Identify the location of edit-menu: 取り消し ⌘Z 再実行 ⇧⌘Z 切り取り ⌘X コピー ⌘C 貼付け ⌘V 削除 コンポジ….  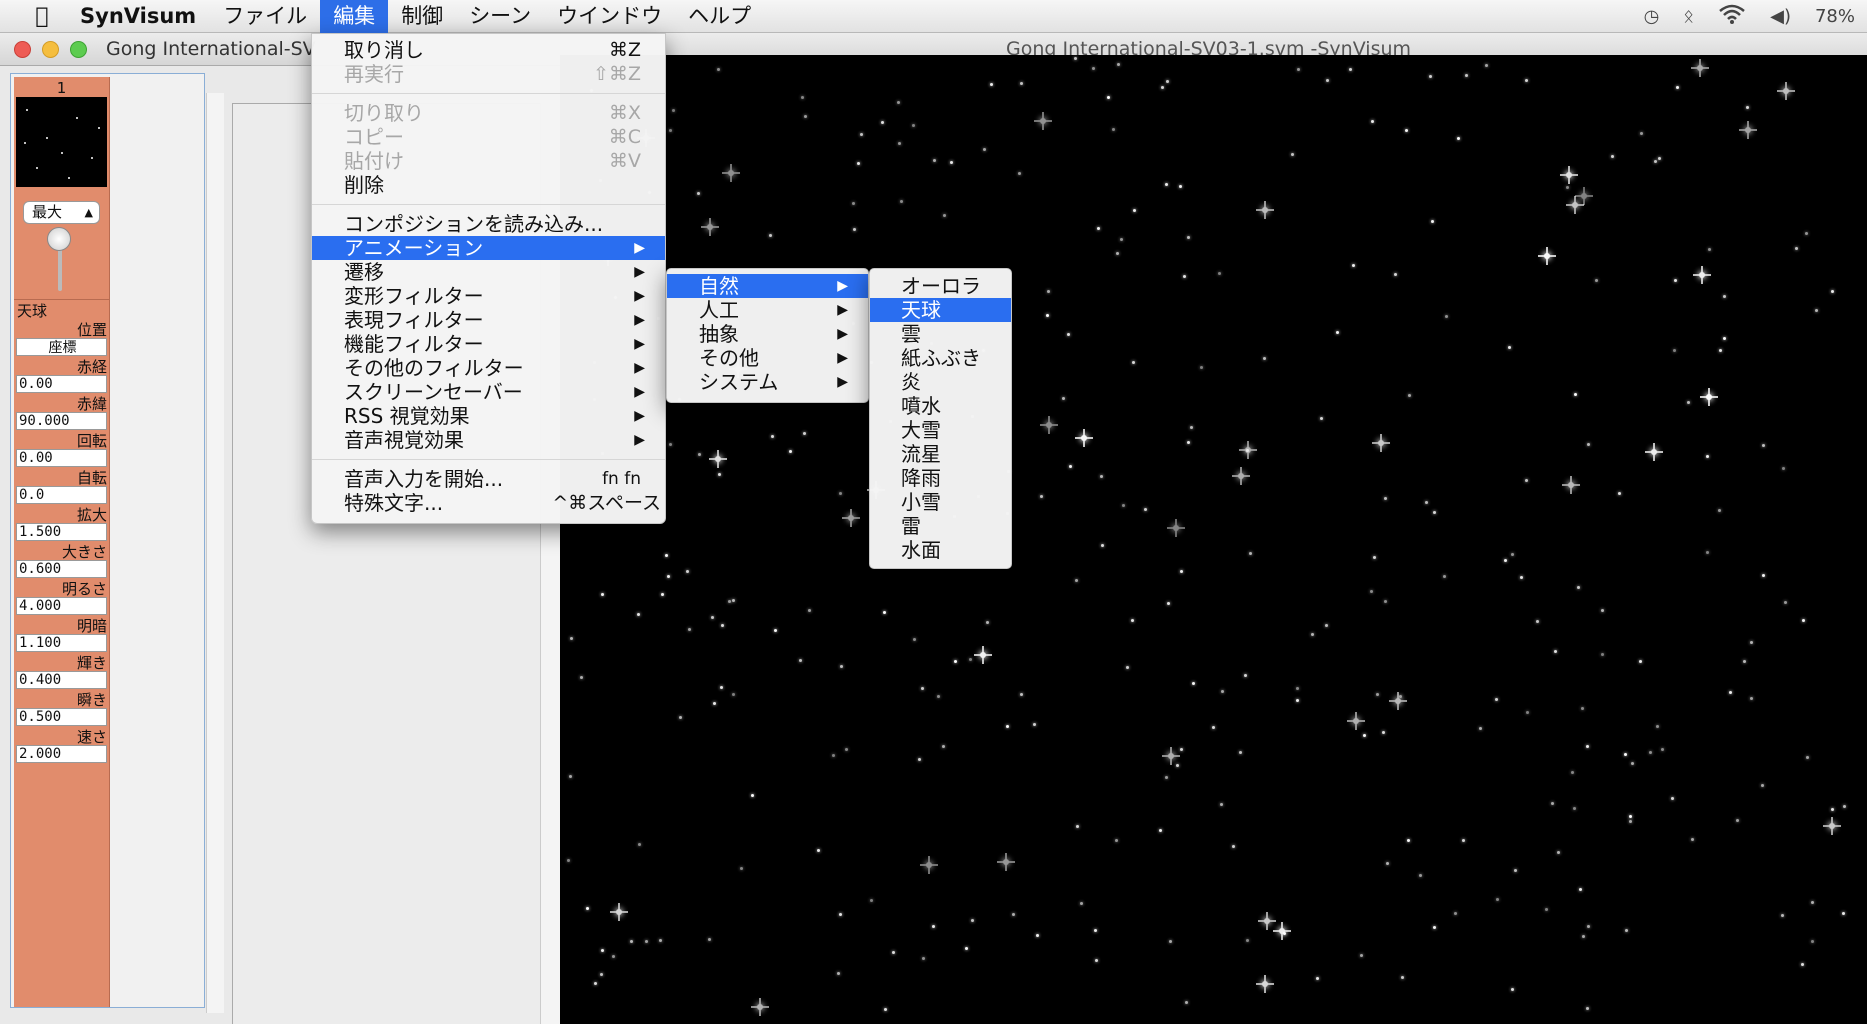
(488, 278).